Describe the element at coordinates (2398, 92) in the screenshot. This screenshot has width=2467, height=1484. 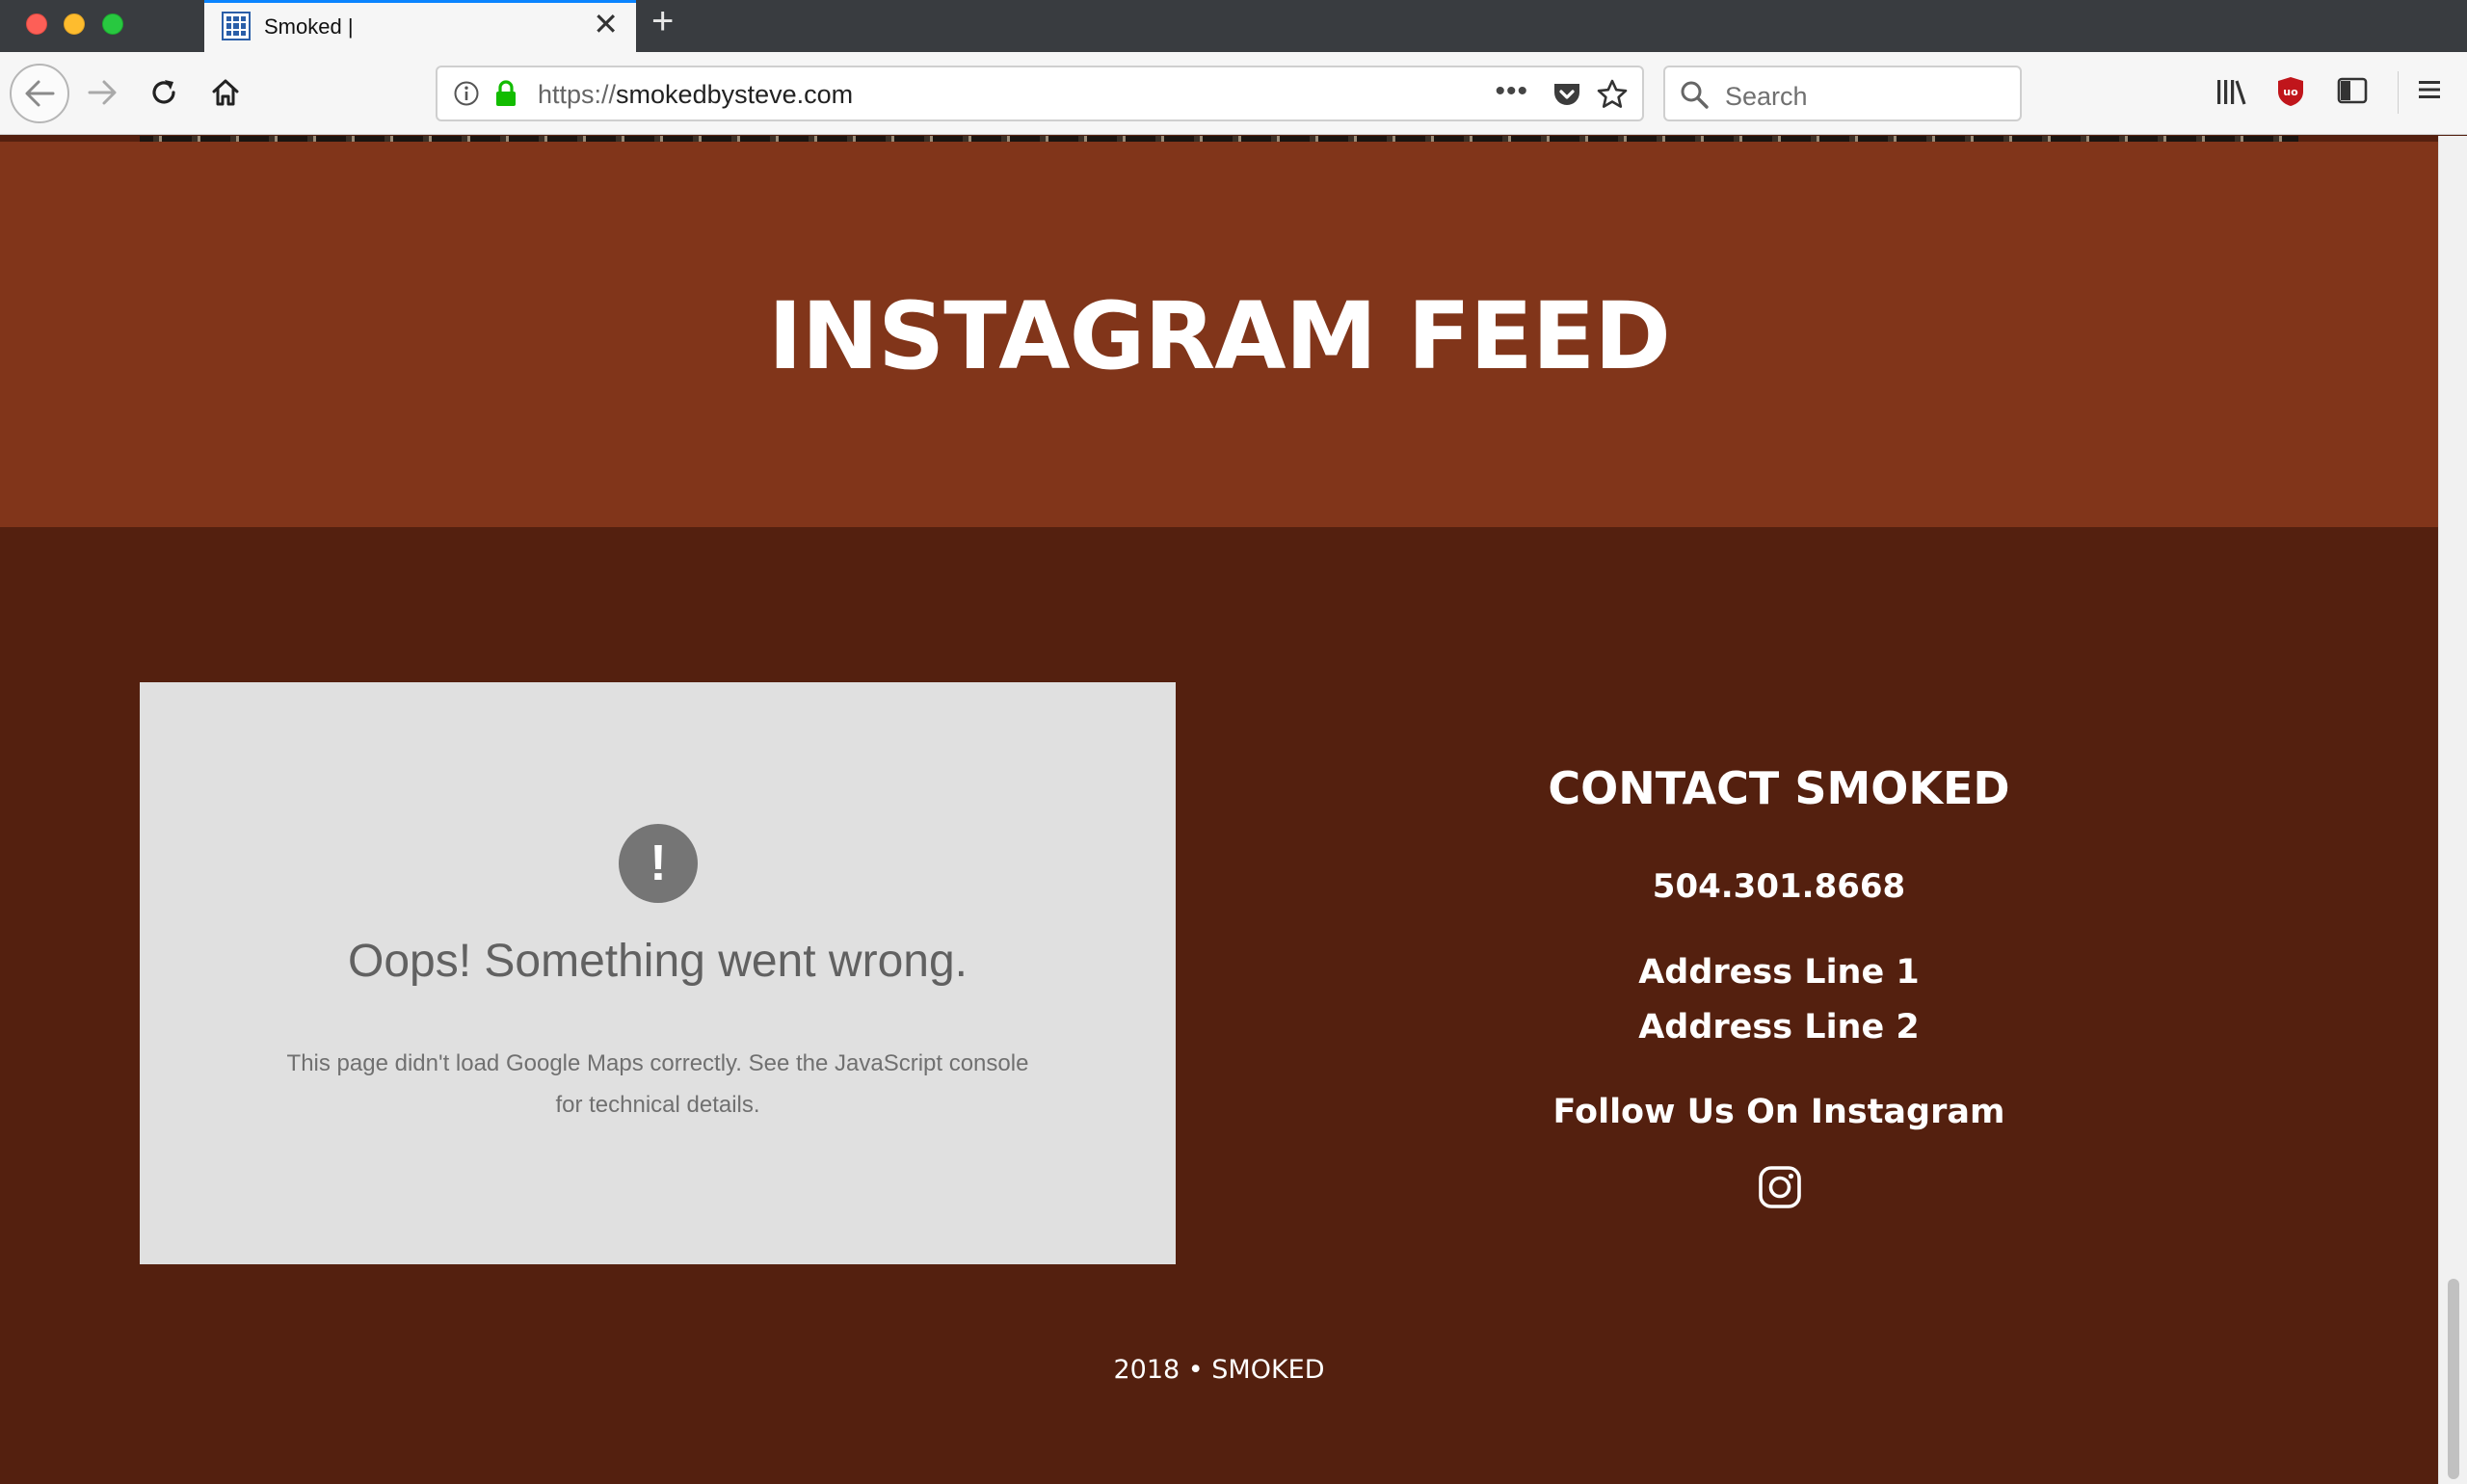
I see `toolbar-divider` at that location.